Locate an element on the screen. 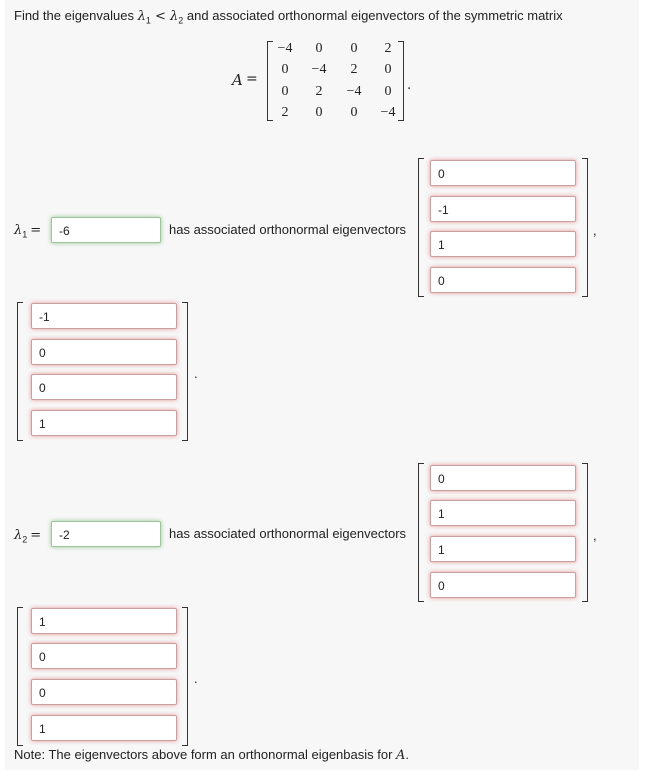 The height and width of the screenshot is (770, 646). matrix-equals: = is located at coordinates (252, 79).